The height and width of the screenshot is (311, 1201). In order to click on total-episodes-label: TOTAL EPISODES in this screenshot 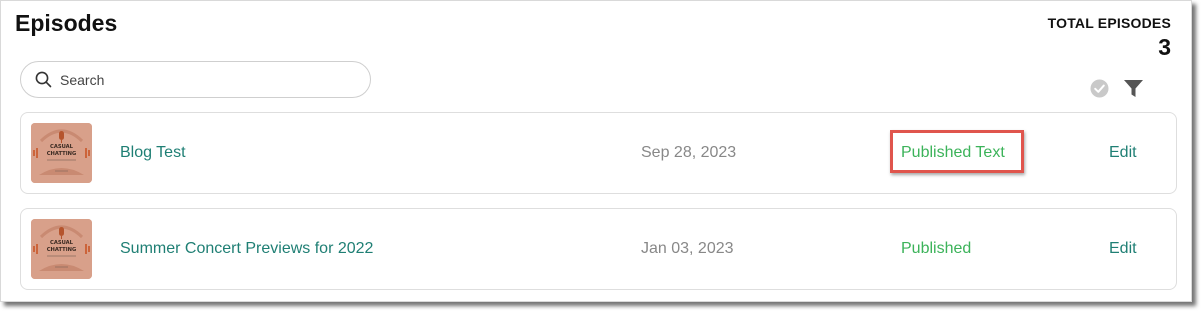, I will do `click(1109, 23)`.